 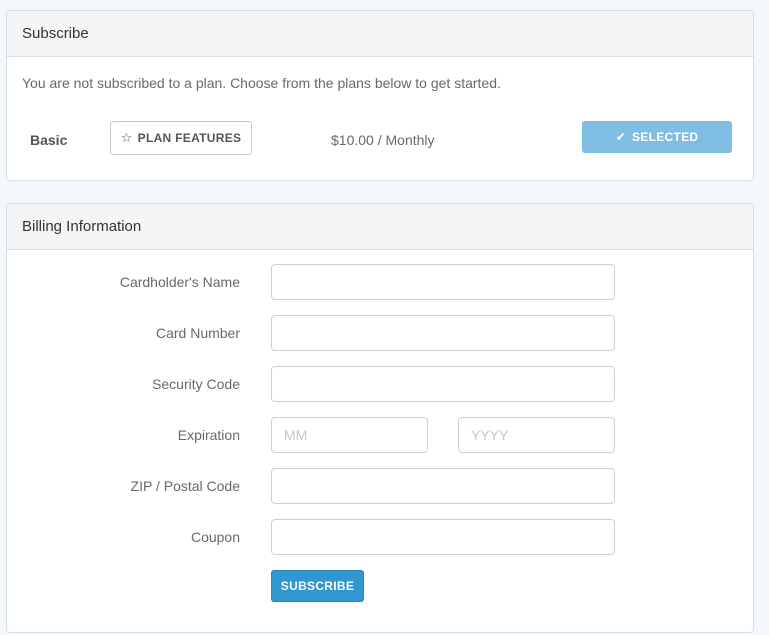 What do you see at coordinates (49, 140) in the screenshot?
I see `plan-name: Basic` at bounding box center [49, 140].